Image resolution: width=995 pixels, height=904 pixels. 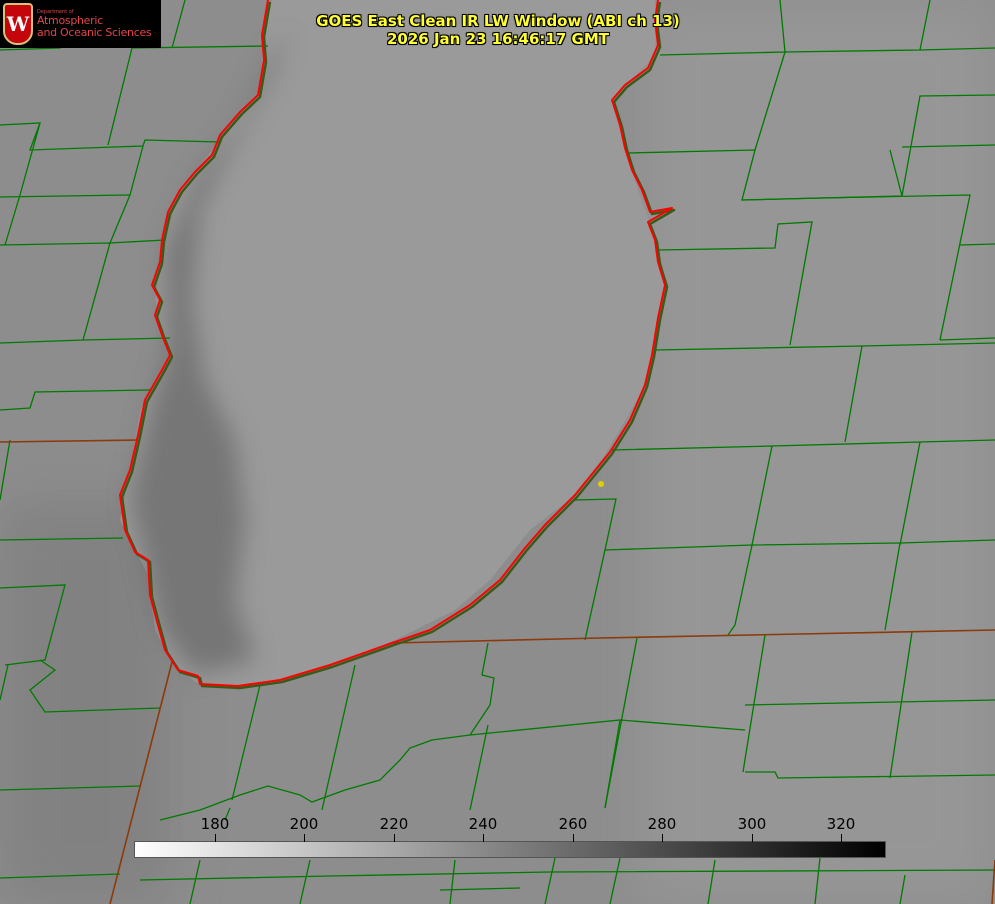 What do you see at coordinates (94, 32) in the screenshot?
I see `logo-line-2: and Oceanic Sciences` at bounding box center [94, 32].